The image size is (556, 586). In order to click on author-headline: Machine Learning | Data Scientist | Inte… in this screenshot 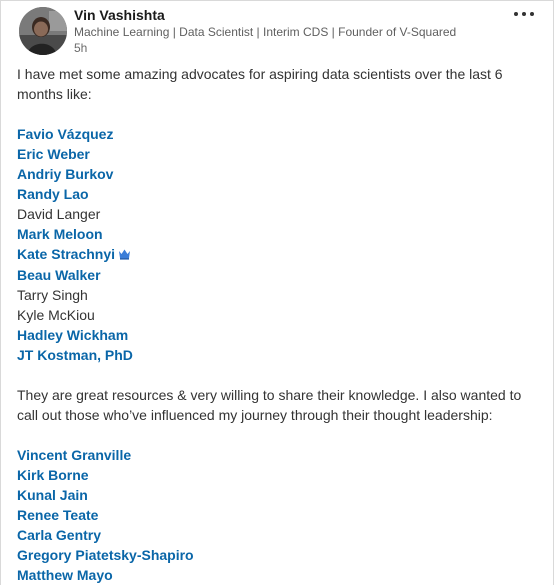, I will do `click(265, 32)`.